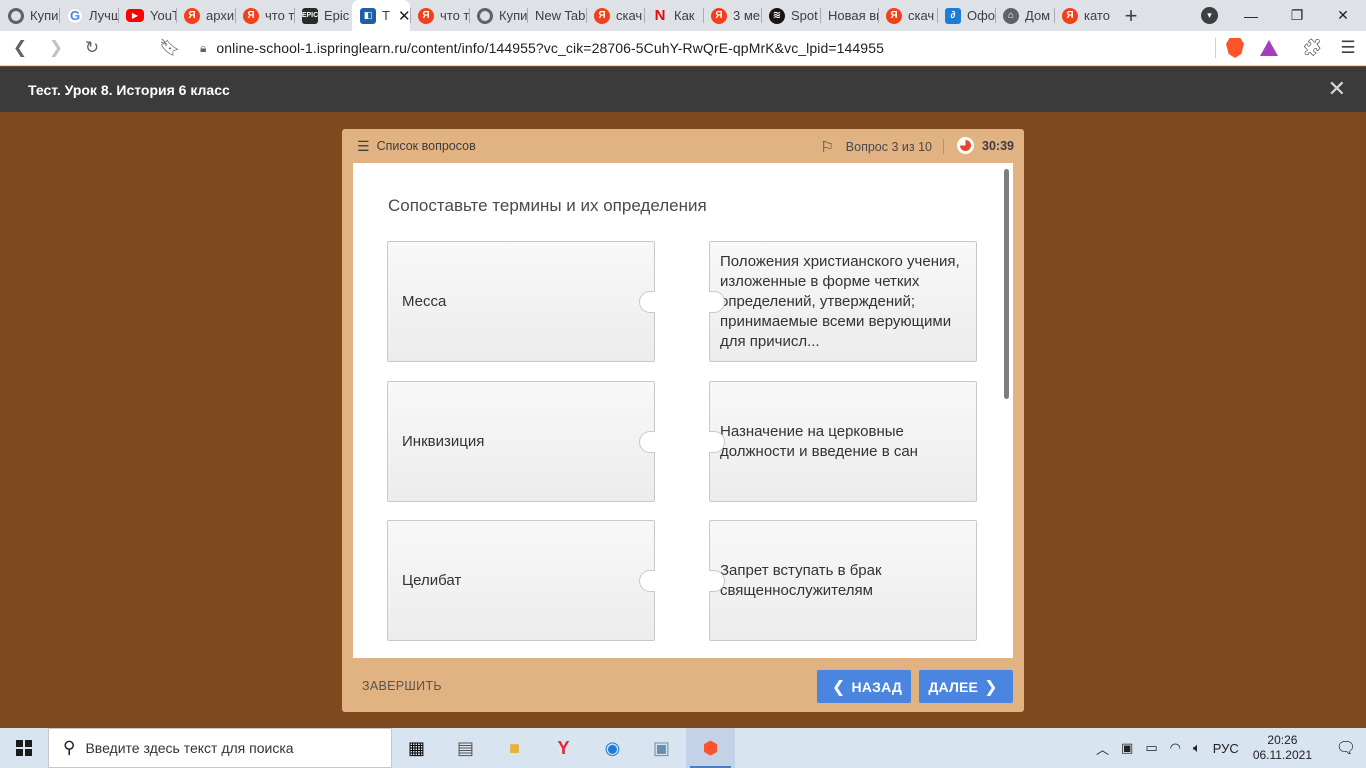  Describe the element at coordinates (790, 15) in the screenshot. I see `browser-tab: ≋ Spot` at that location.